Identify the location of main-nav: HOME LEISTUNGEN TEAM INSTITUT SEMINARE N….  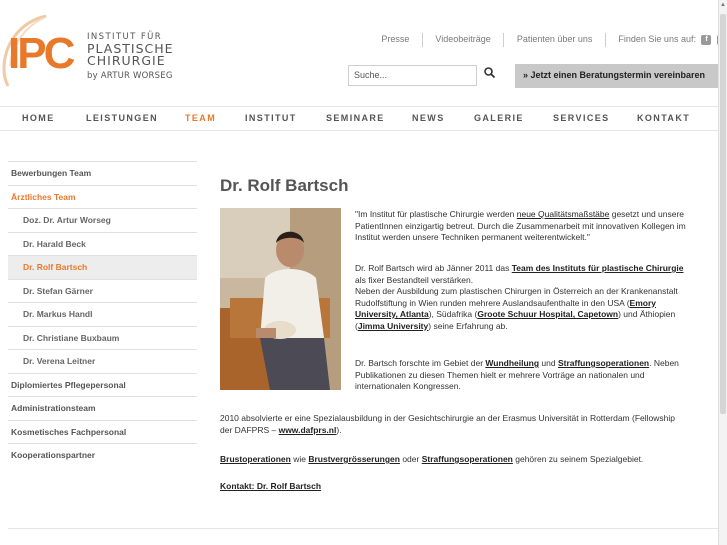
(363, 118).